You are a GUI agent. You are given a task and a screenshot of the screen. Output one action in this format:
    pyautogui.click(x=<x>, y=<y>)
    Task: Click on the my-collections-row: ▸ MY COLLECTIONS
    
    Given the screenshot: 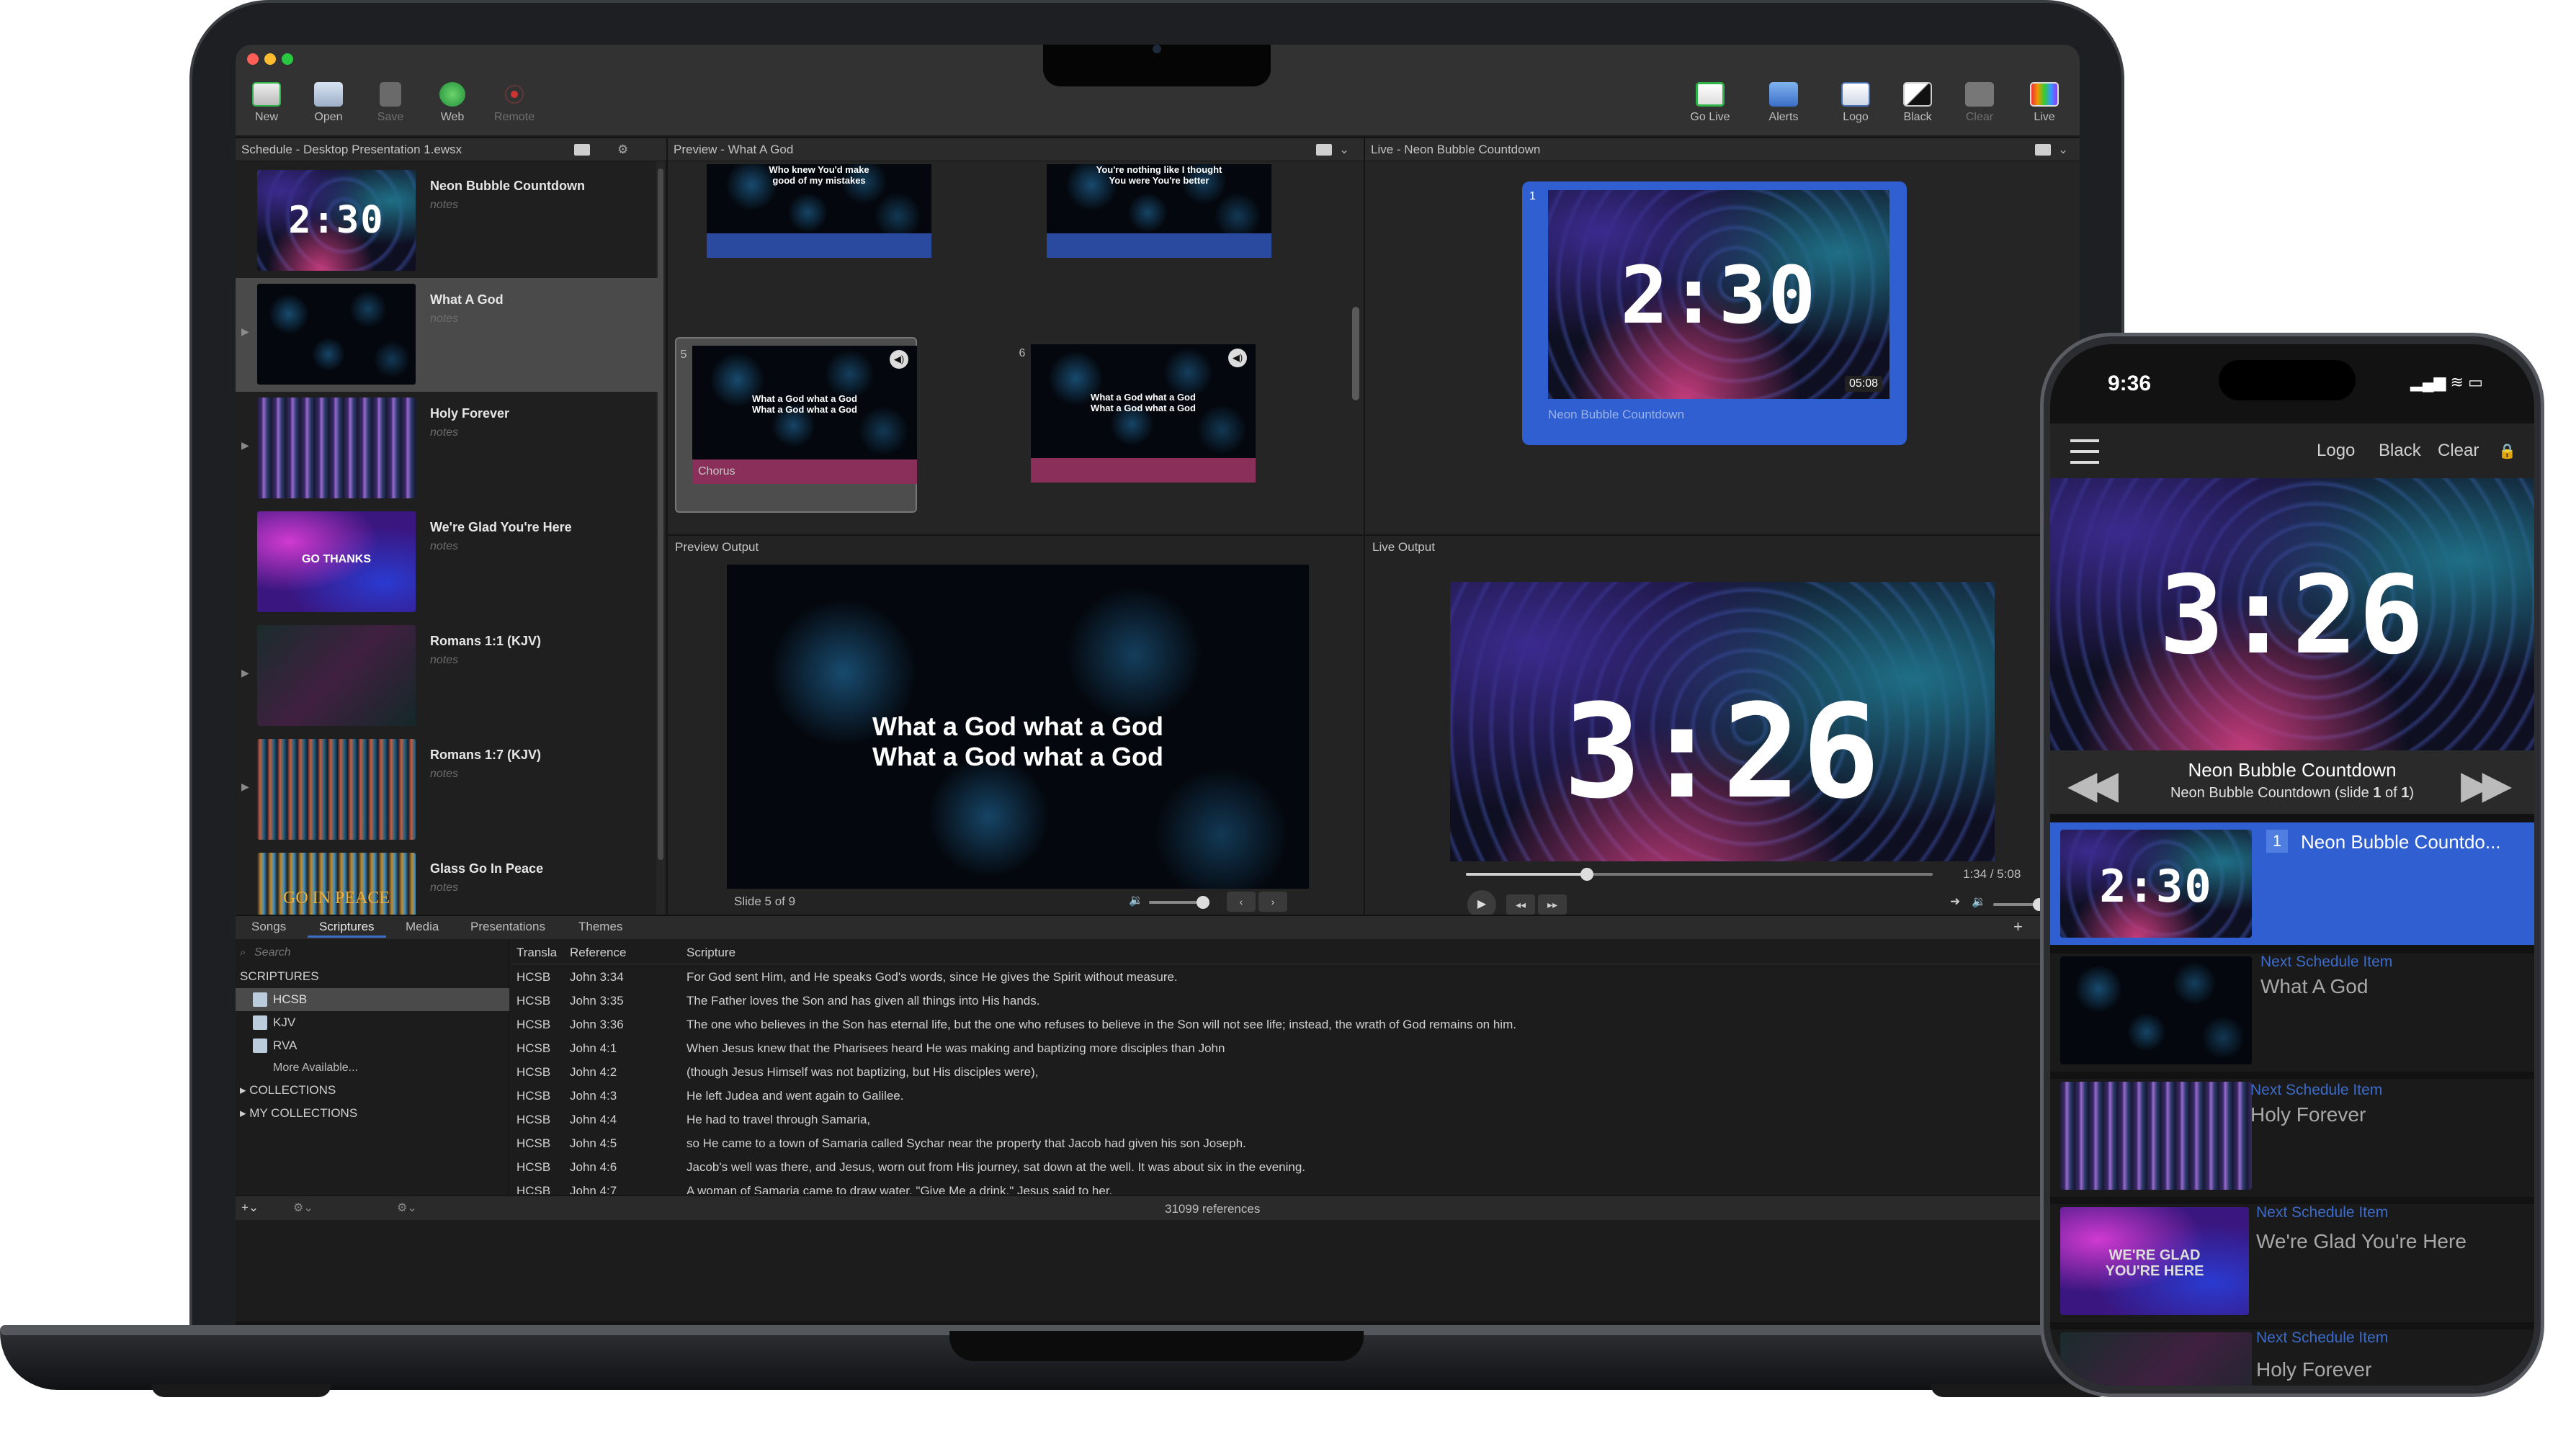 What is the action you would take?
    pyautogui.click(x=298, y=1113)
    